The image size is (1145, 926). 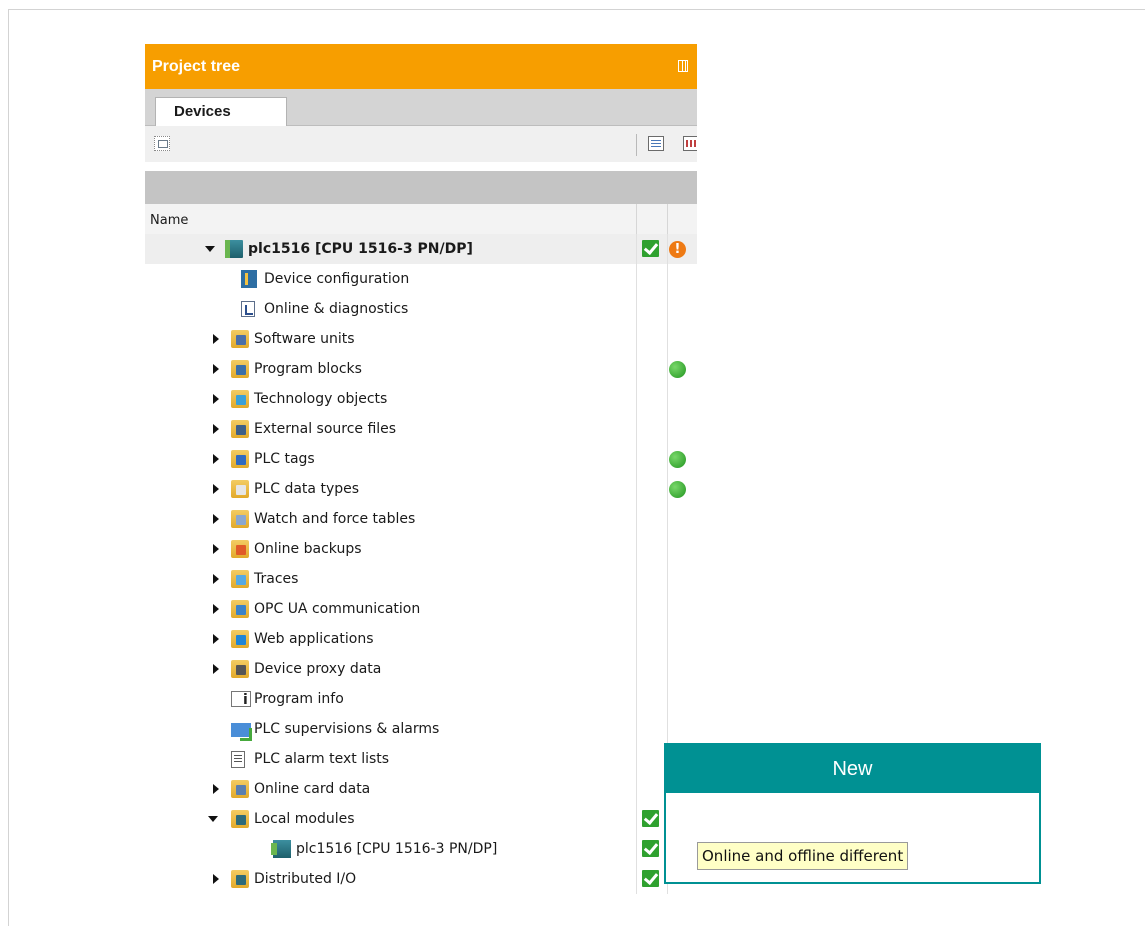 I want to click on tree-item: Online & diagnostics, so click(x=421, y=309).